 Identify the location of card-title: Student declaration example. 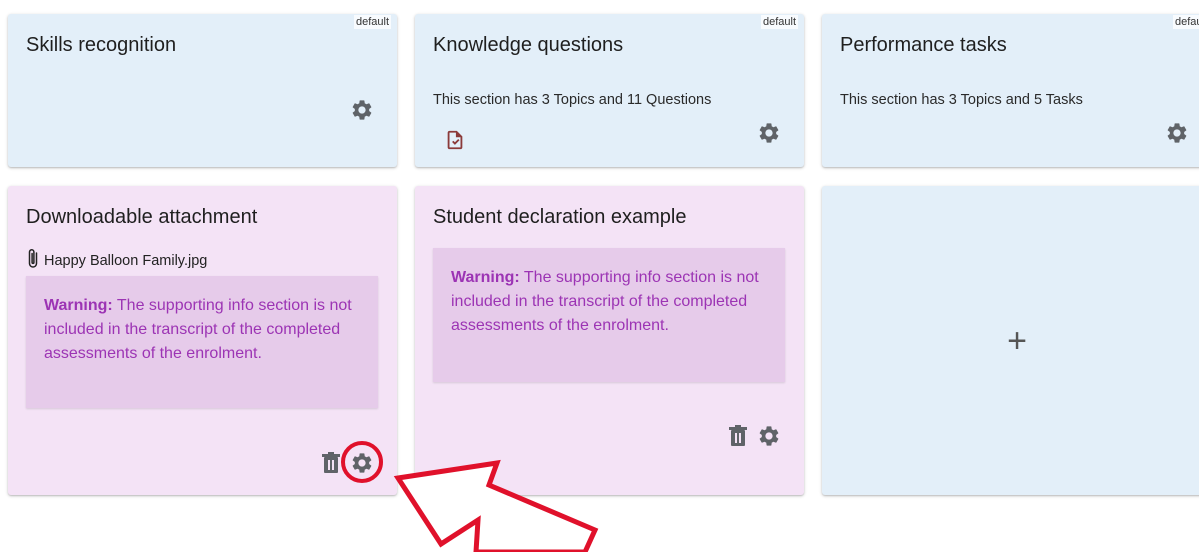
(560, 217).